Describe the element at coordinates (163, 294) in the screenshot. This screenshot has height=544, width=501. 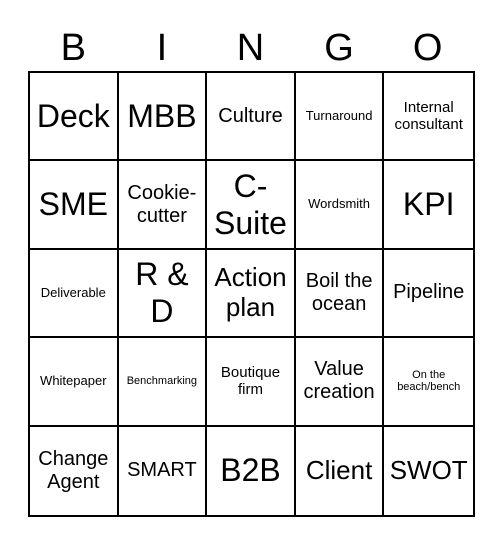
I see `bingo-cell: R & D` at that location.